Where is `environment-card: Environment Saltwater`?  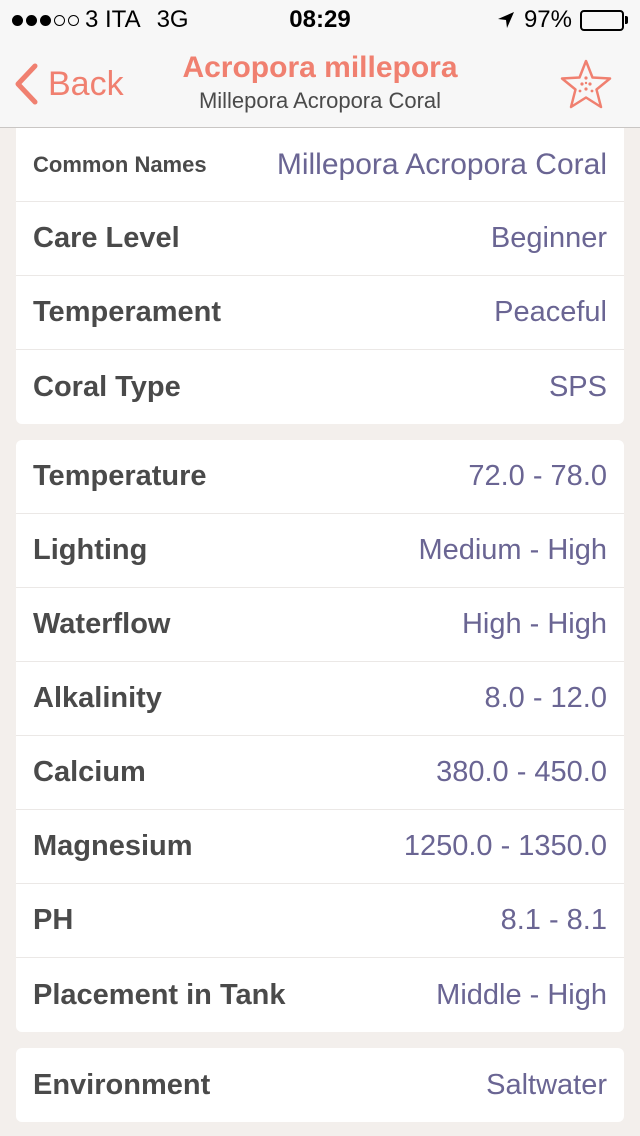 environment-card: Environment Saltwater is located at coordinates (320, 1085).